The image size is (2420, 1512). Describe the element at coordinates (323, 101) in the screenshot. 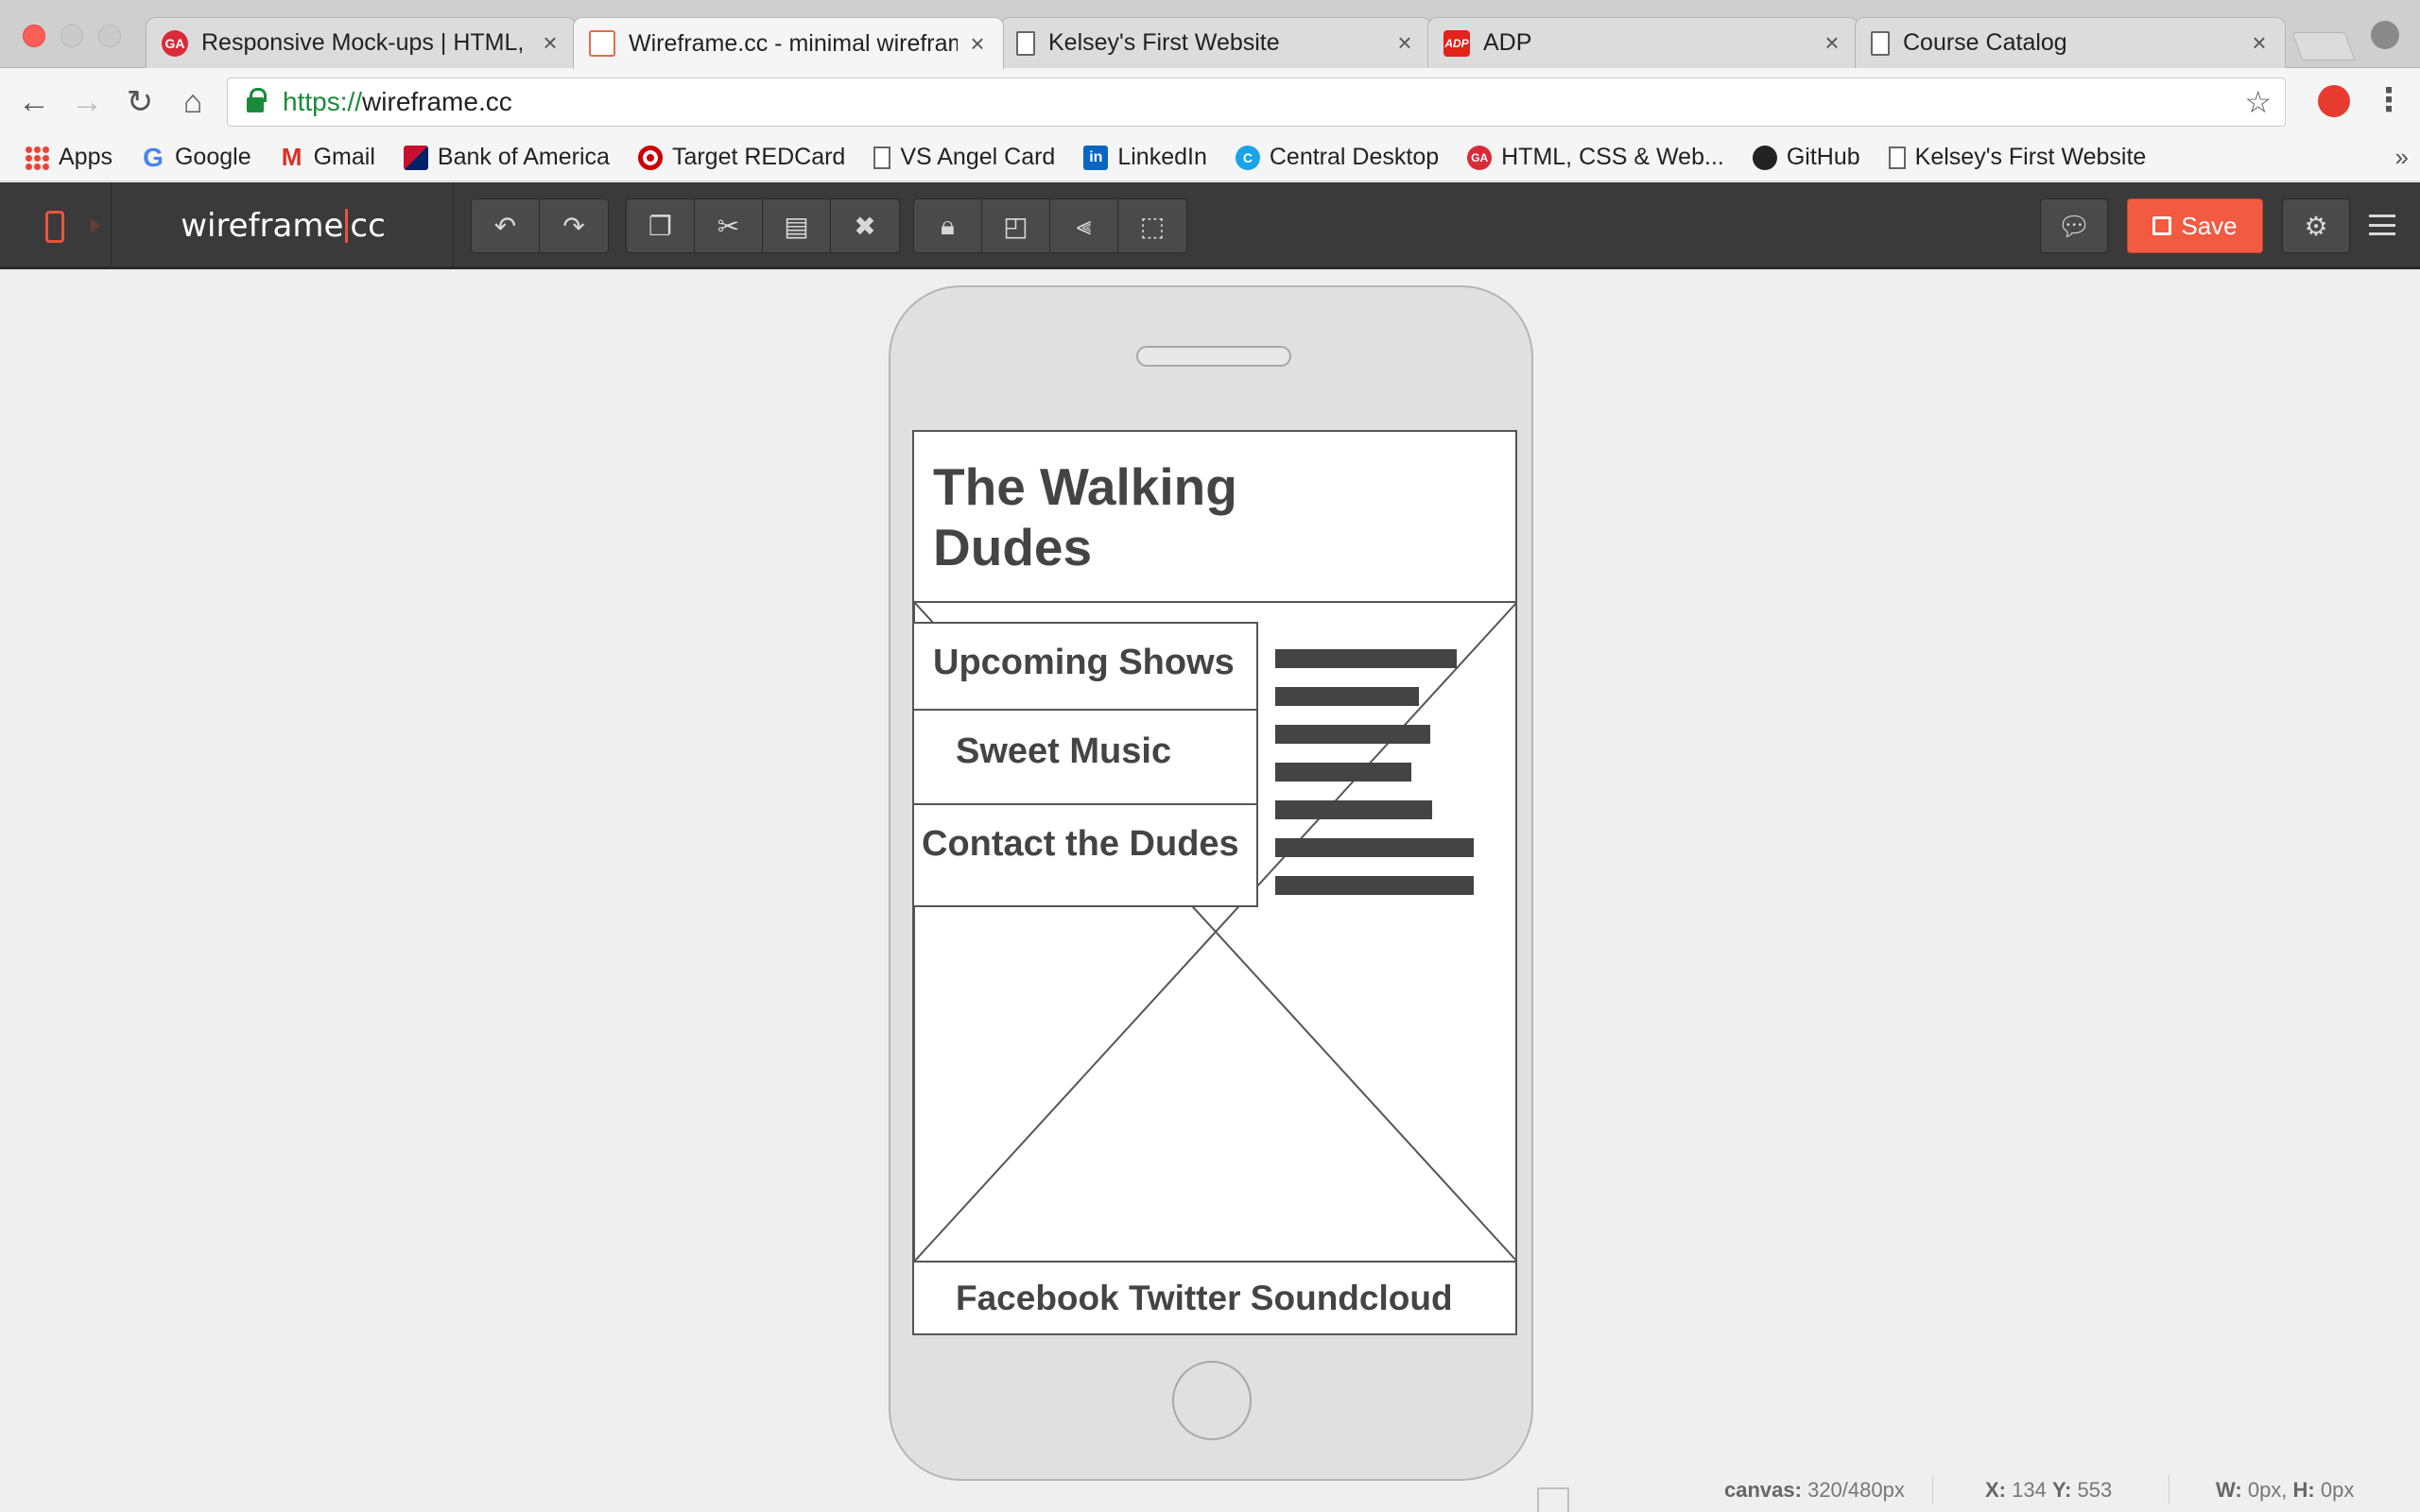

I see `url-scheme: https://` at that location.